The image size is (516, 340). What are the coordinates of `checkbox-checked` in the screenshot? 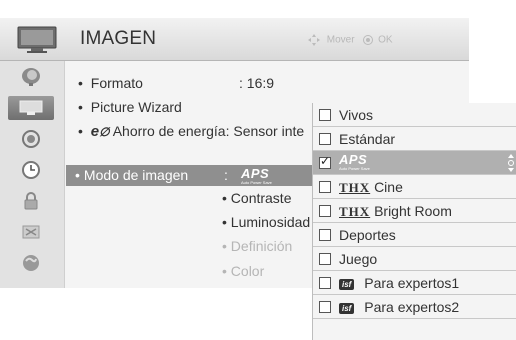 It's located at (325, 161).